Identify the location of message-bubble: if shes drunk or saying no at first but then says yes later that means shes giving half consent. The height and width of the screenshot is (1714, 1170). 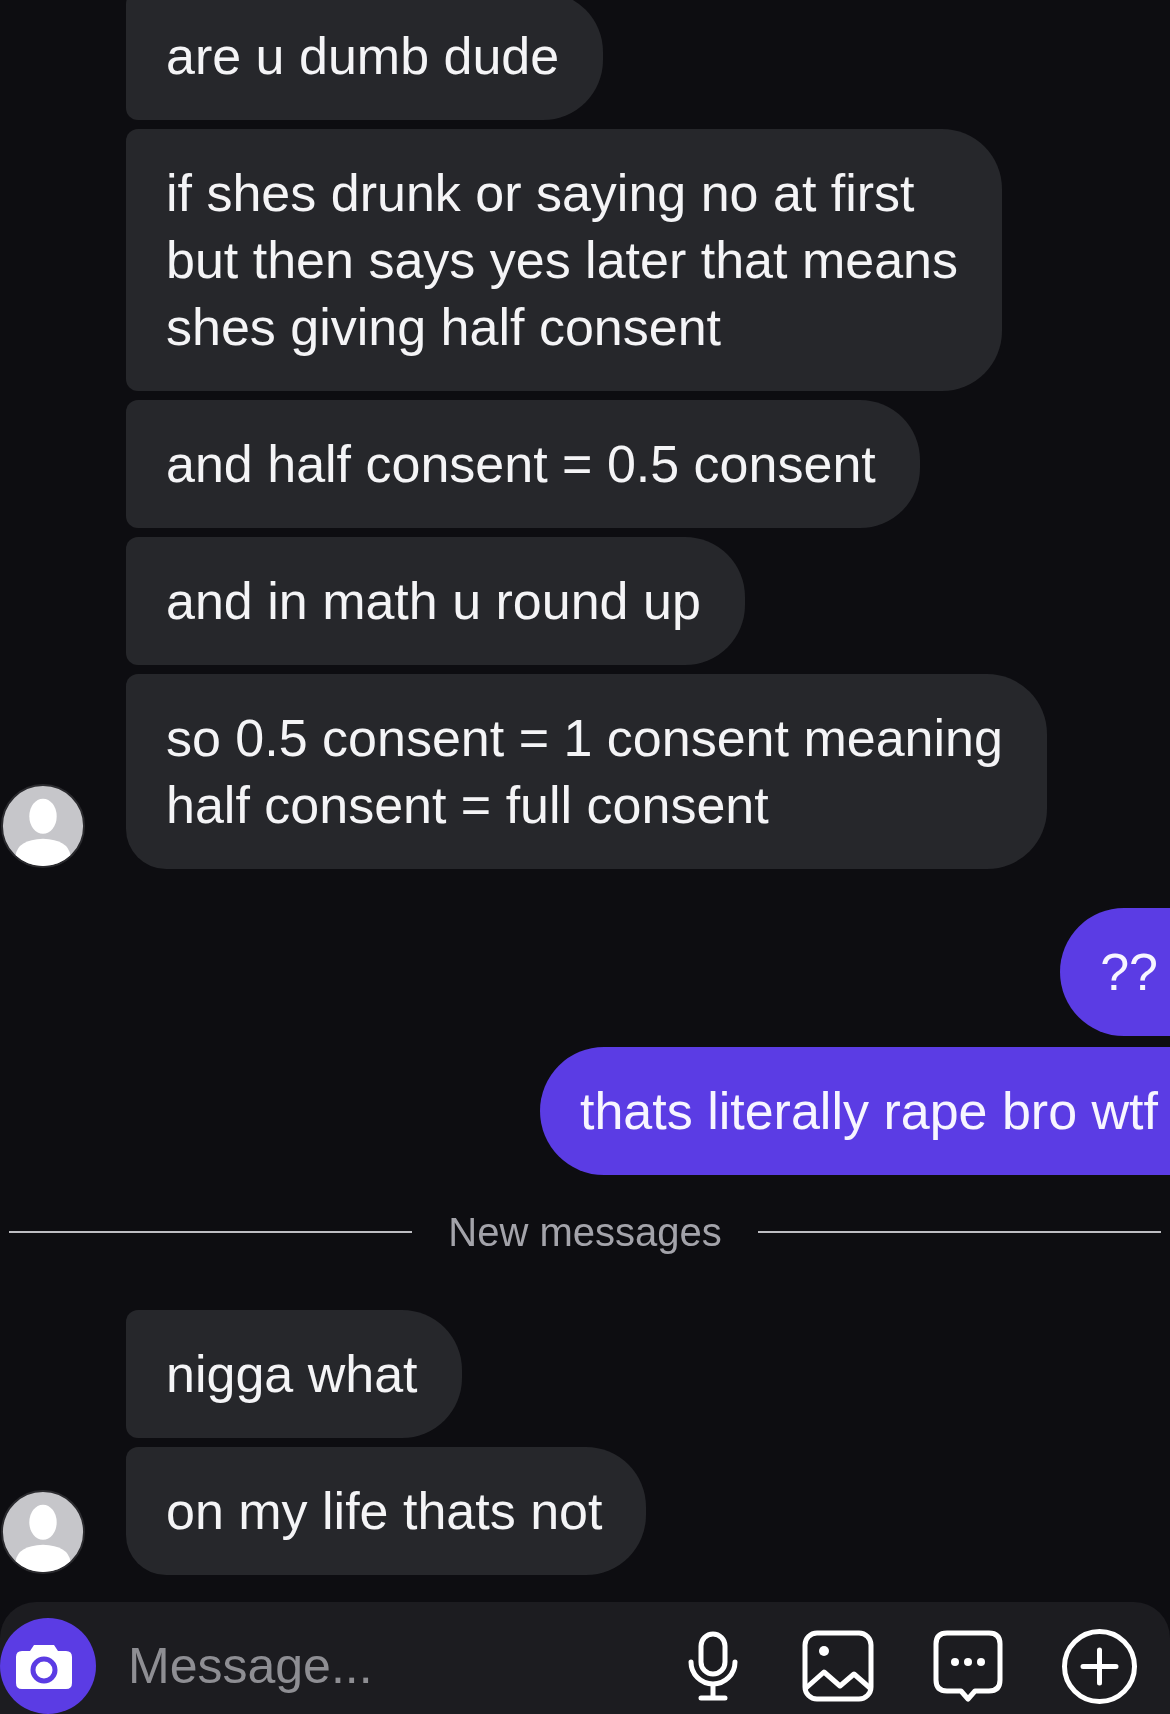
(564, 260).